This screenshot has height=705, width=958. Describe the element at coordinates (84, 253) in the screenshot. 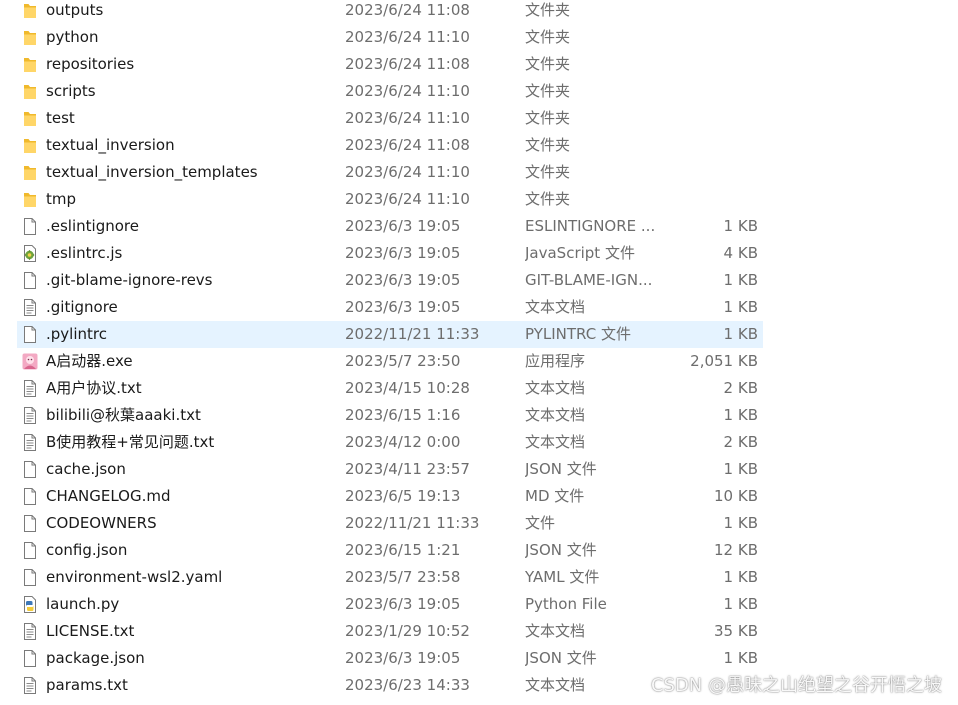

I see `file-name: .eslintrc.js` at that location.